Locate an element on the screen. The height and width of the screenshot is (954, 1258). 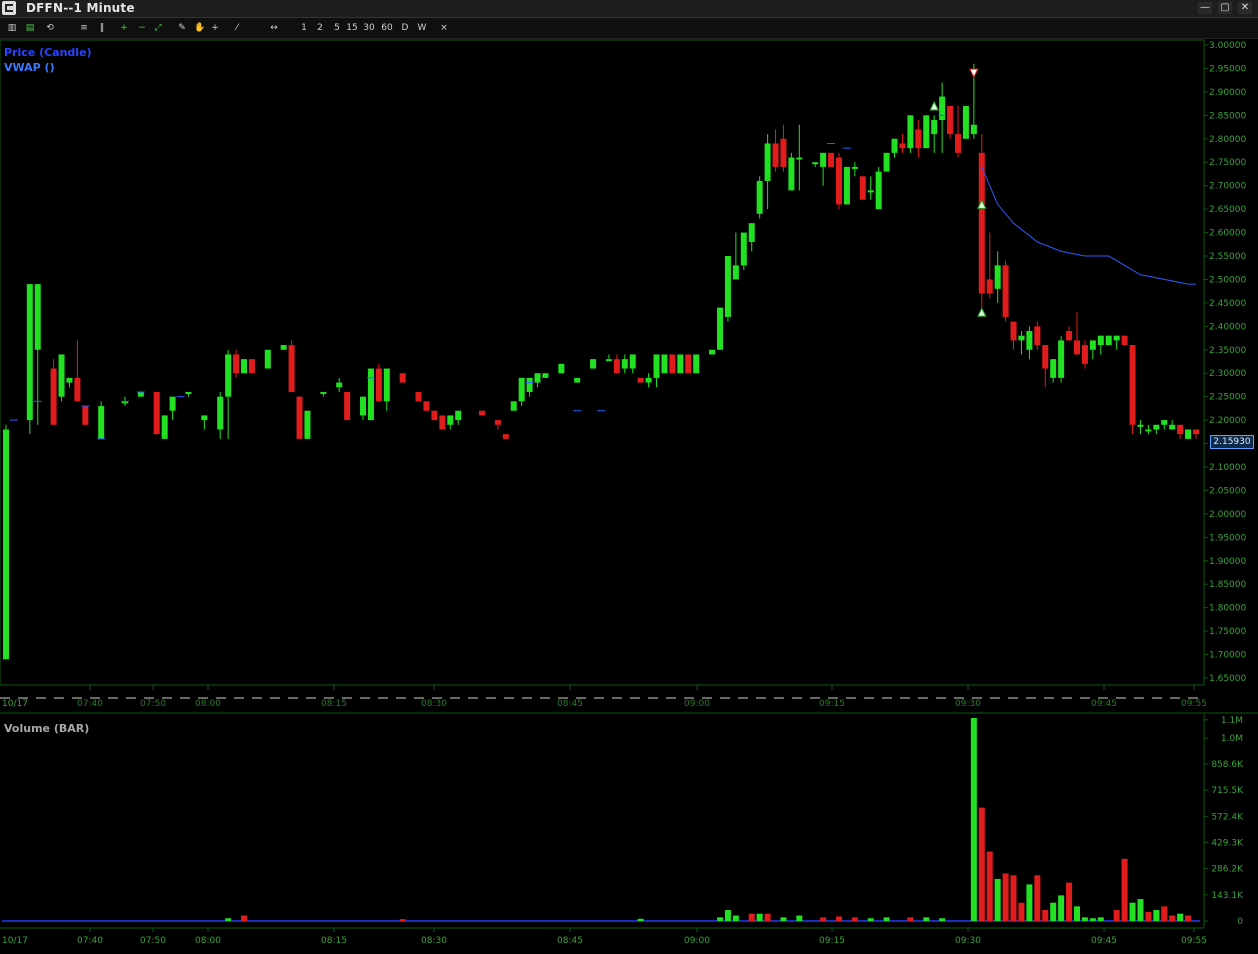
time-axis-label: 09:55 is located at coordinates (1194, 704).